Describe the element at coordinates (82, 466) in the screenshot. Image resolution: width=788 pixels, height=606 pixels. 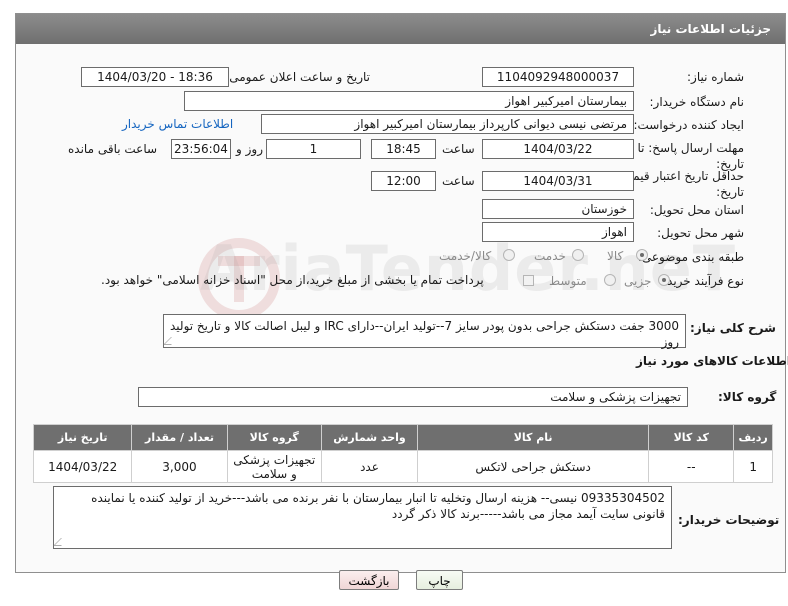
I see `cell-date: 1404/03/22` at that location.